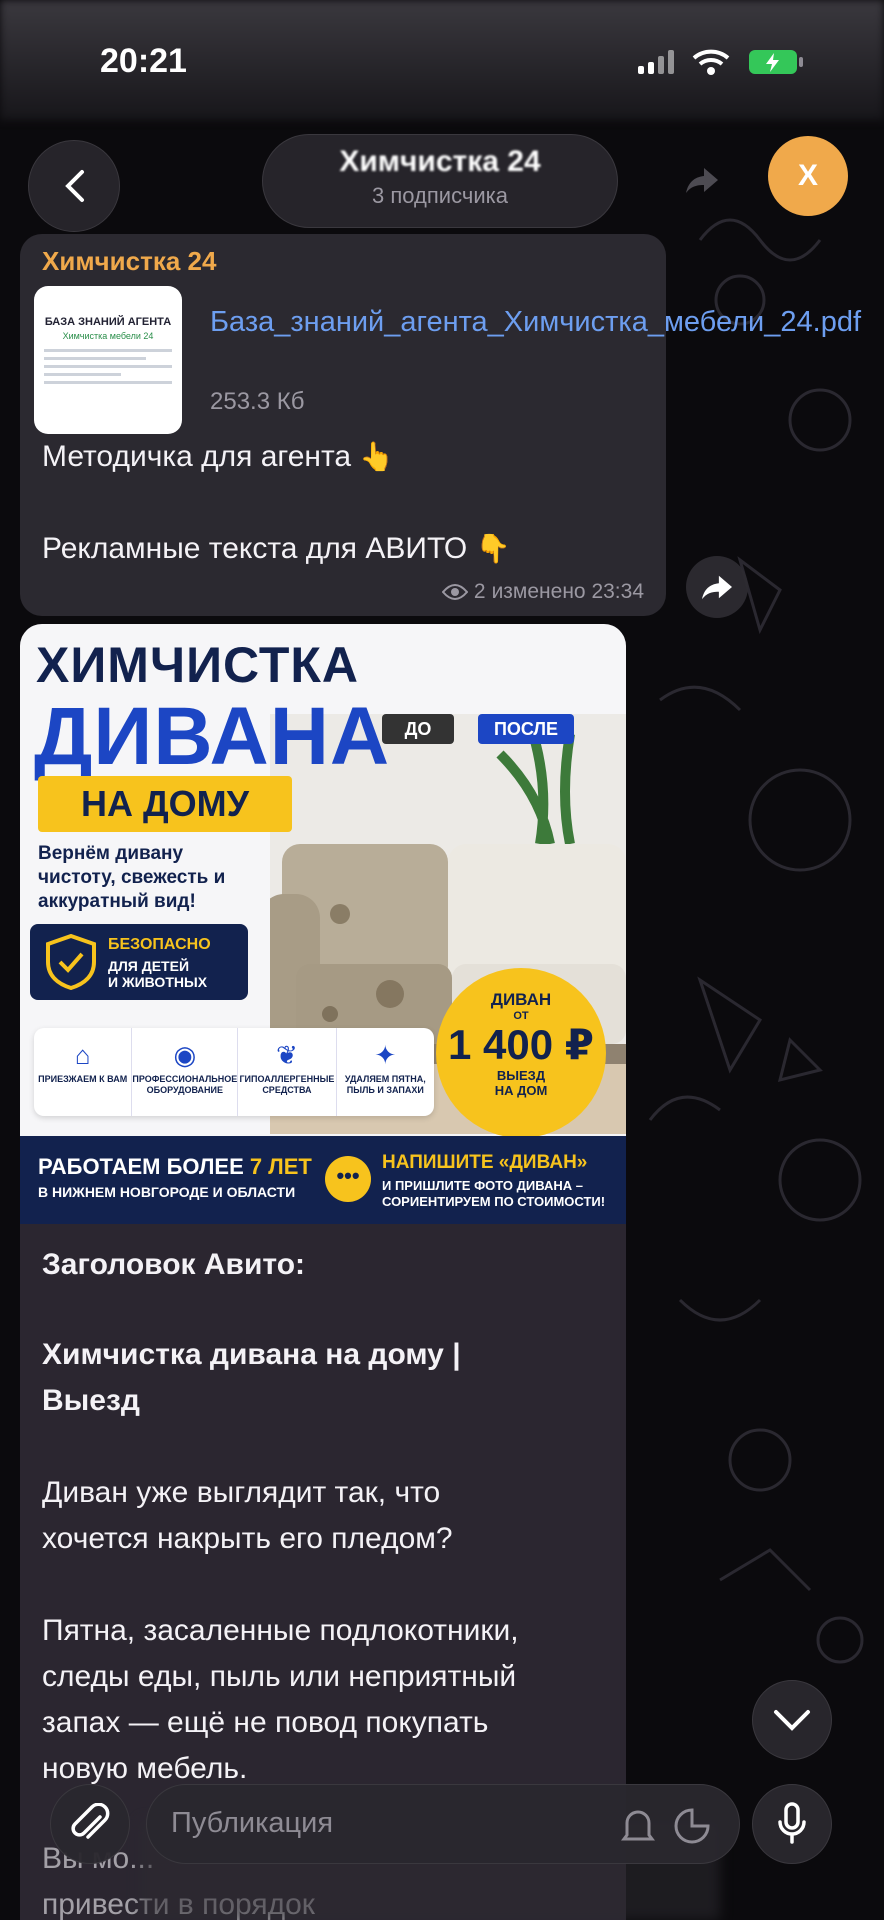  Describe the element at coordinates (711, 62) in the screenshot. I see `wifi-icon` at that location.